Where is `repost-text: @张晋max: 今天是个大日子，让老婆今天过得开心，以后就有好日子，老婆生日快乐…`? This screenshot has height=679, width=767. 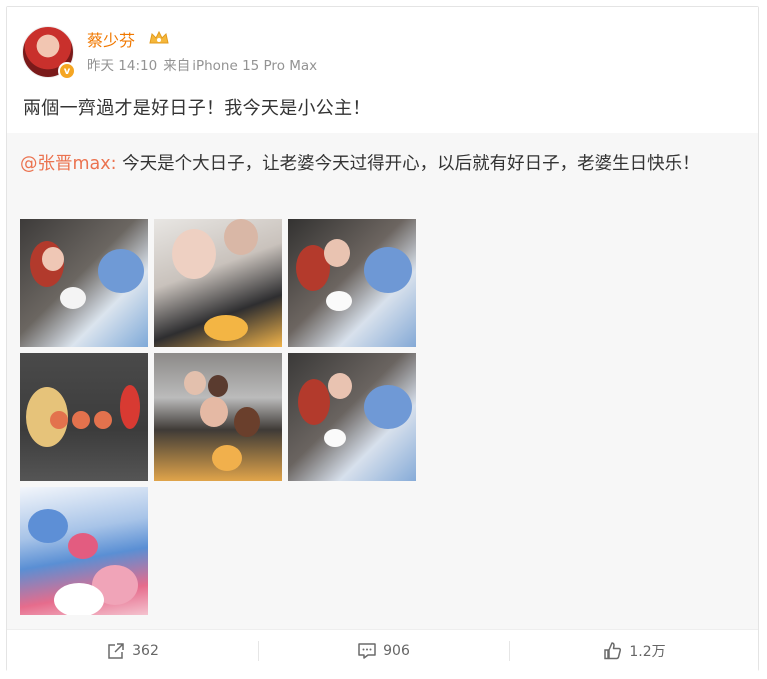 repost-text: @张晋max: 今天是个大日子，让老婆今天过得开心，以后就有好日子，老婆生日快乐… is located at coordinates (370, 164).